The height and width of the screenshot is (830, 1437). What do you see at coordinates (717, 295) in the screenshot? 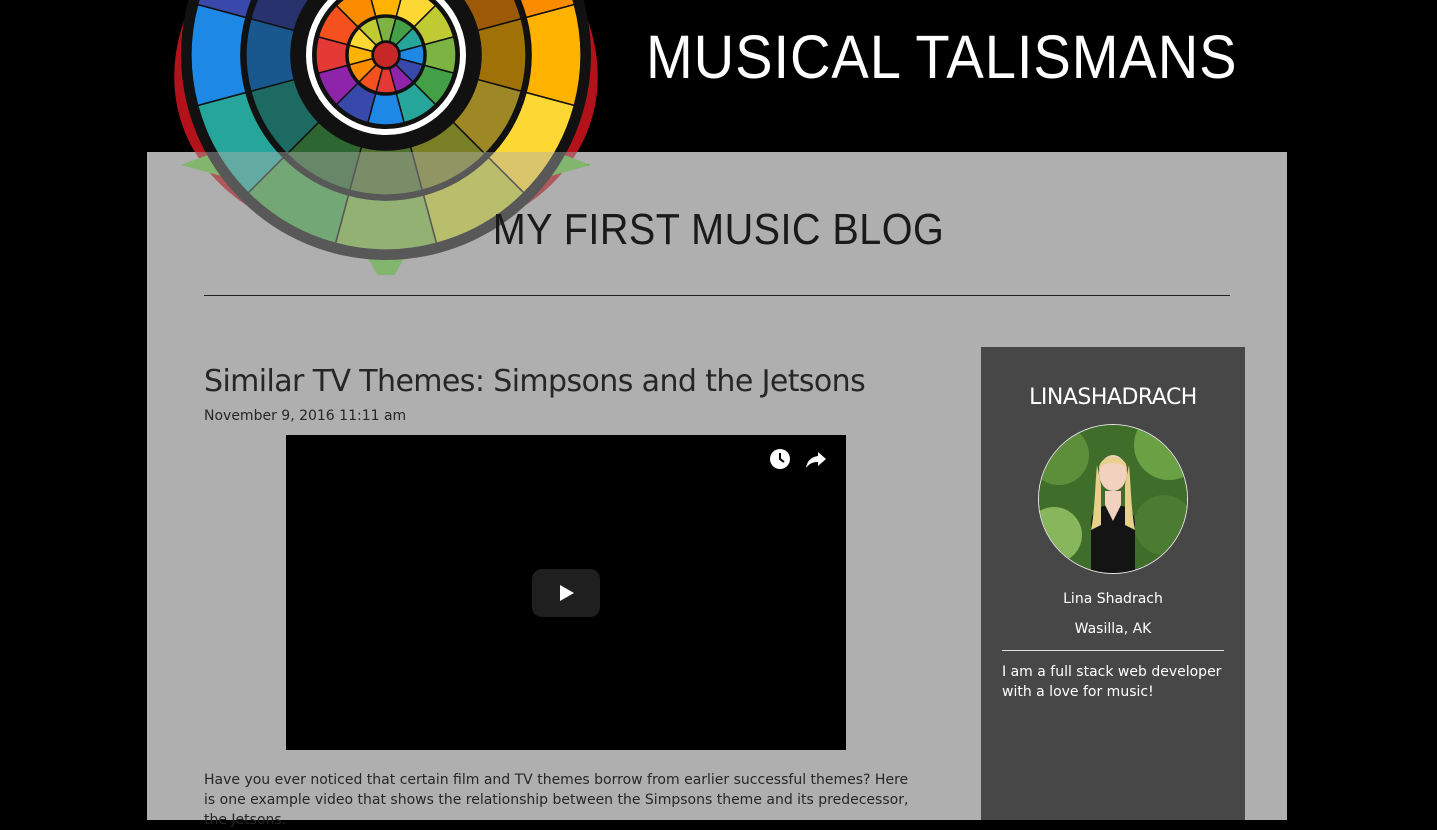
I see `divider` at bounding box center [717, 295].